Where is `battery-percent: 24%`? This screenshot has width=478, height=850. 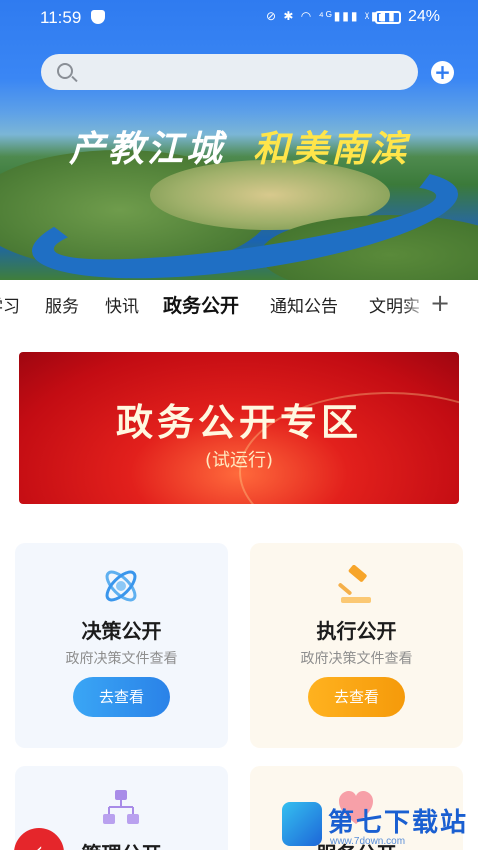 battery-percent: 24% is located at coordinates (424, 16).